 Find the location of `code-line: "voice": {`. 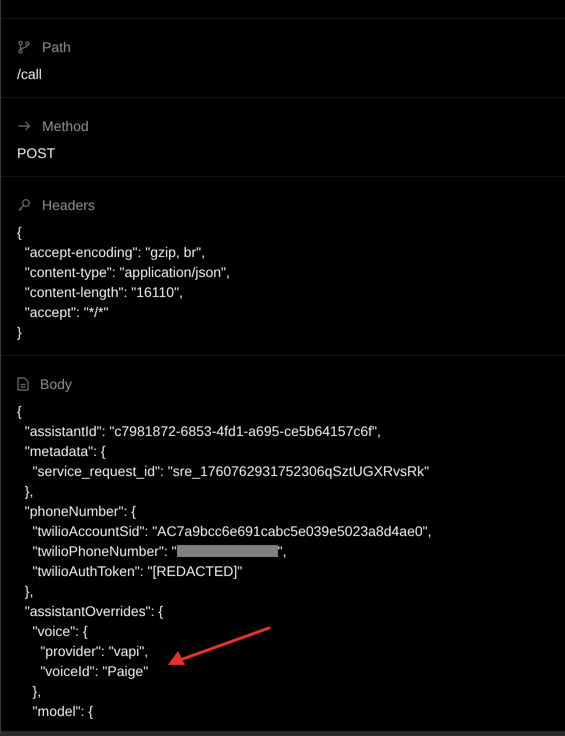

code-line: "voice": { is located at coordinates (60, 631).